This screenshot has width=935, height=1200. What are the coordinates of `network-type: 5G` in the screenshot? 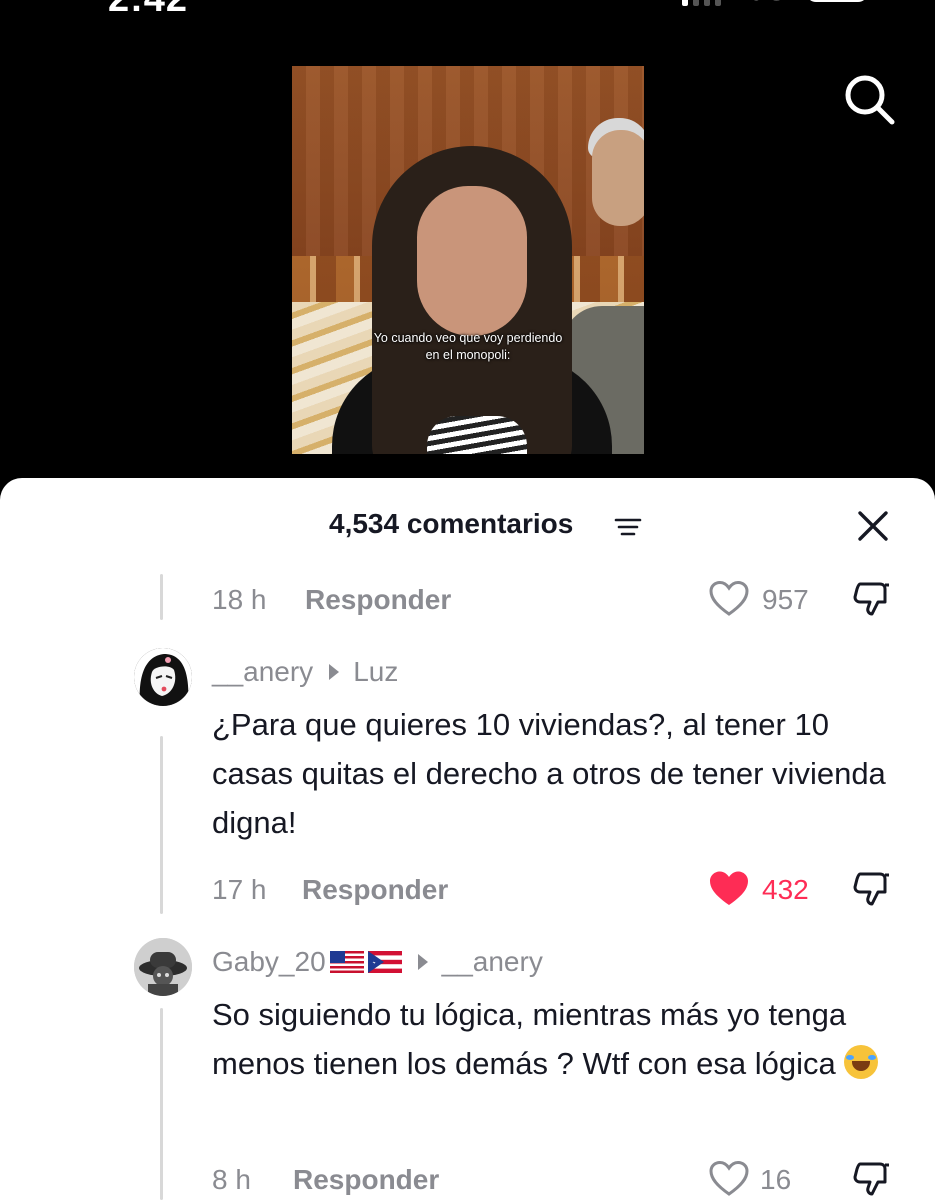 It's located at (768, 4).